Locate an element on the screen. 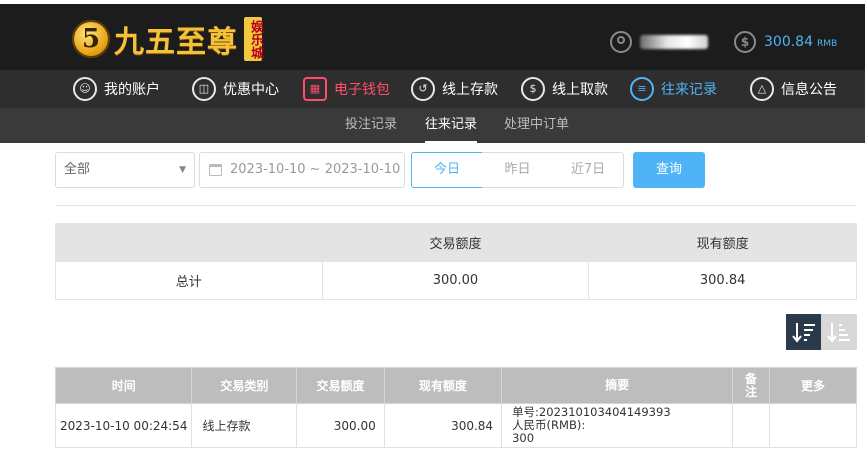 The image size is (865, 461). site-logo: 5 九五至尊 娱乐城 is located at coordinates (167, 39).